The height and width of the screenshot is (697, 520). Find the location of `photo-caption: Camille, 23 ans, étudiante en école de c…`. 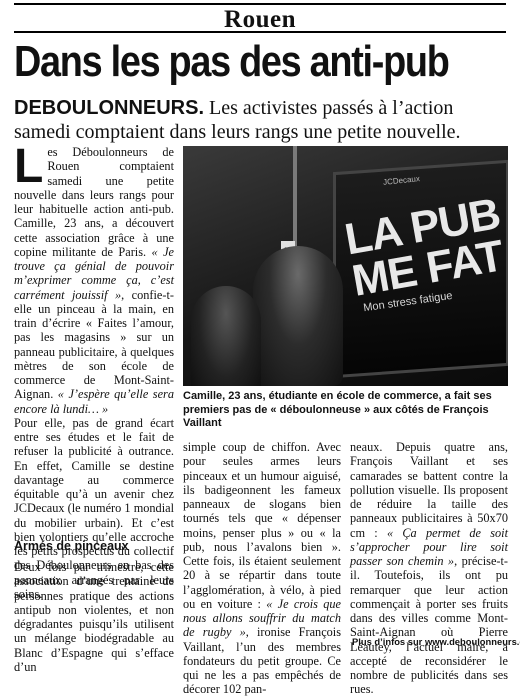

photo-caption: Camille, 23 ans, étudiante en école de c… is located at coordinates (337, 409).